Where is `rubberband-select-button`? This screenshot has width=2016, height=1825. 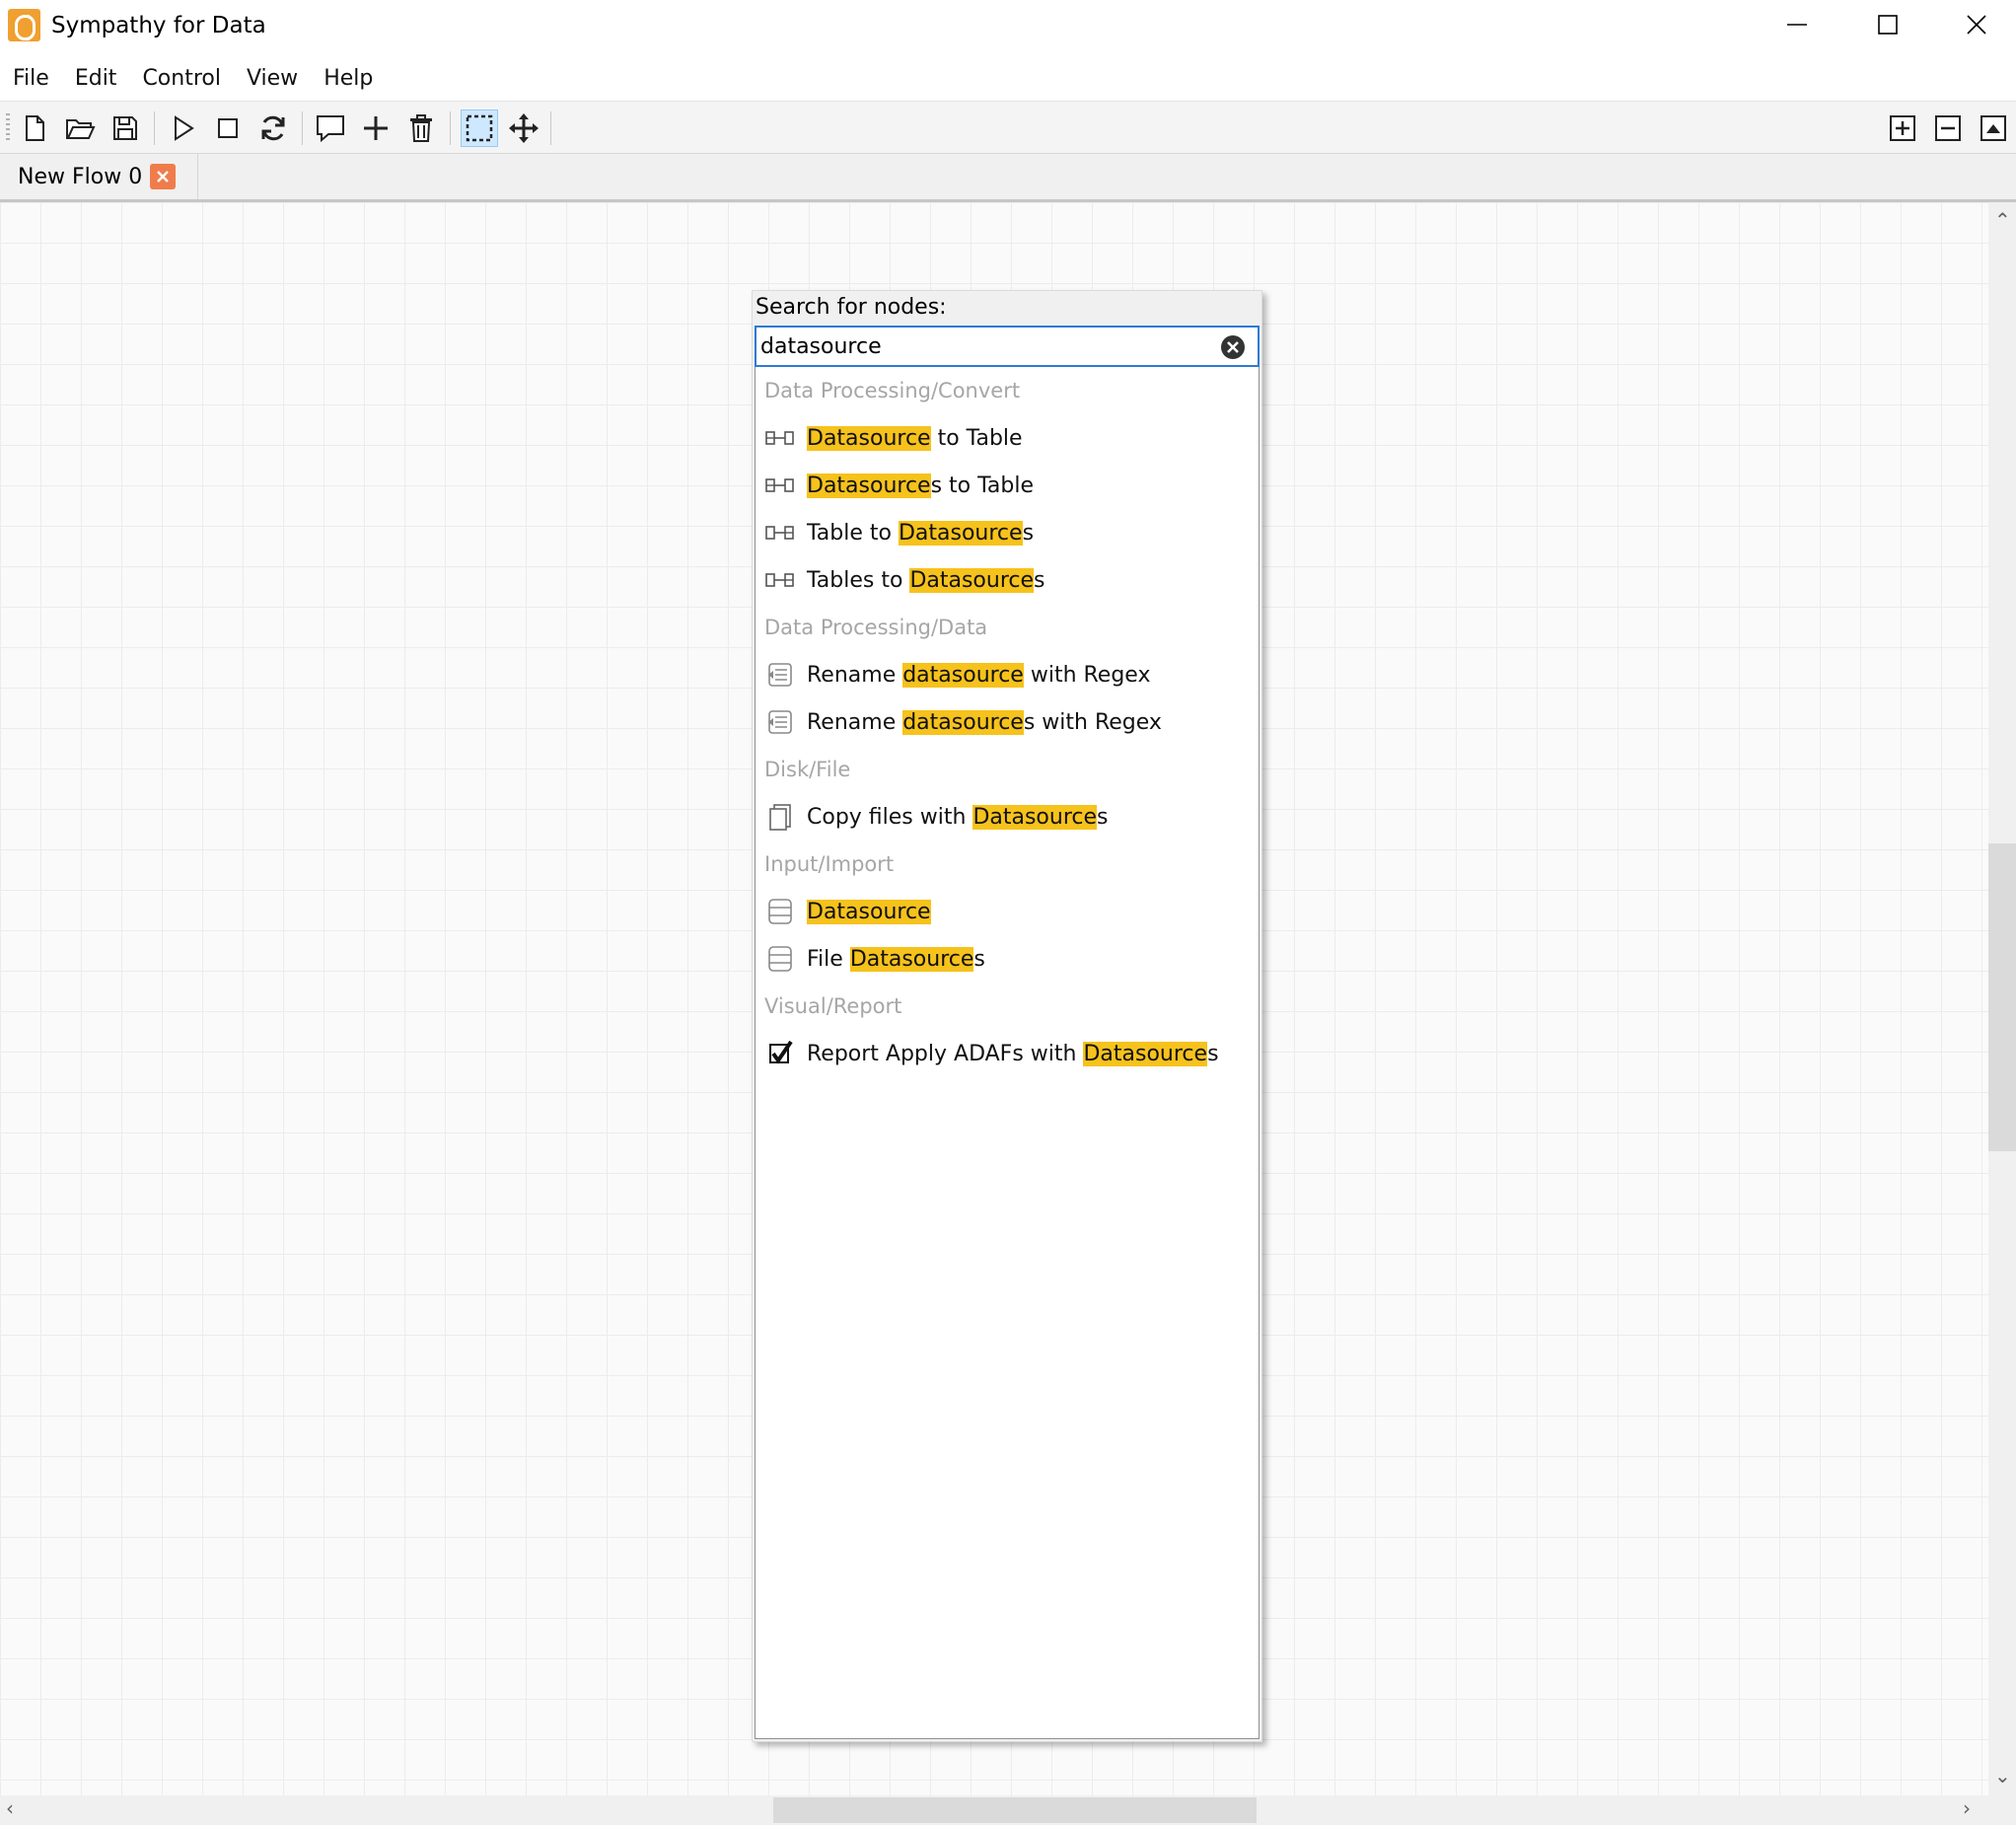 rubberband-select-button is located at coordinates (479, 129).